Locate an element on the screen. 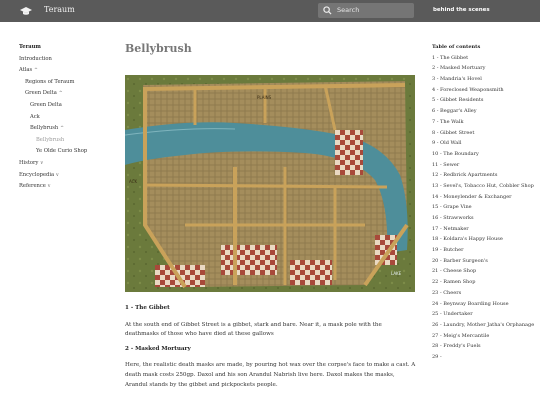 The image size is (540, 405). sidebar-item: Teraum is located at coordinates (69, 48).